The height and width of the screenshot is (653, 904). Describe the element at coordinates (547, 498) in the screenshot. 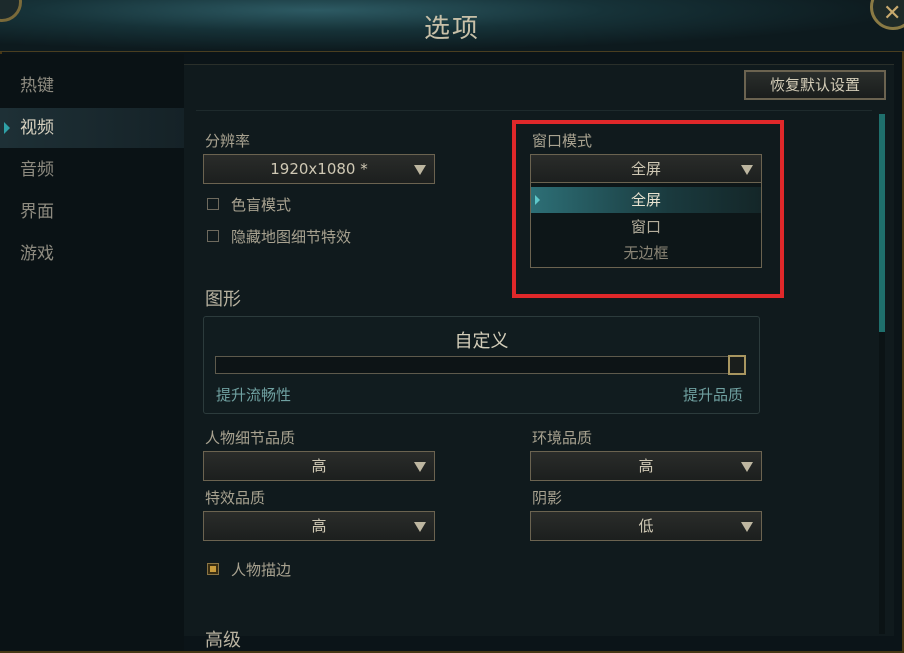

I see `shadows-label: 阴影` at that location.